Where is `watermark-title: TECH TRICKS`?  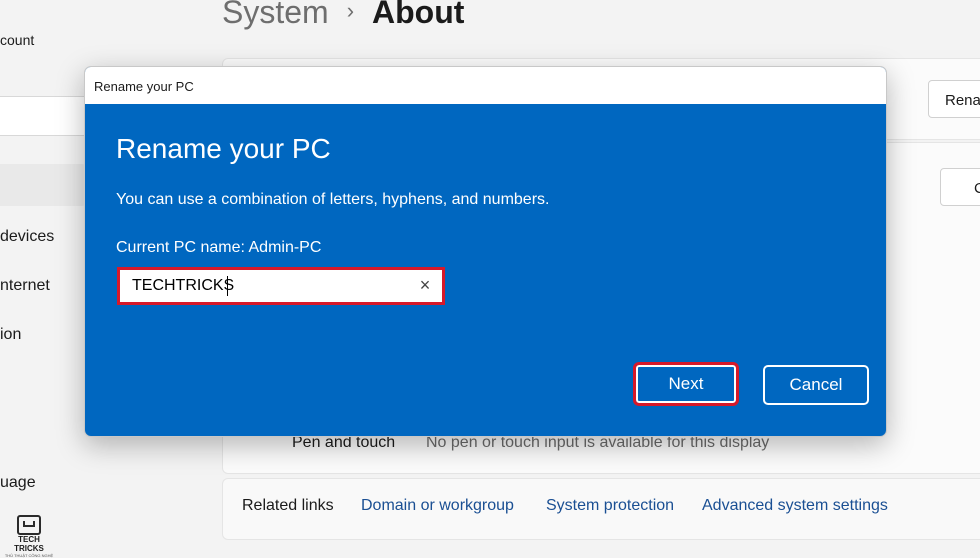
watermark-title: TECH TRICKS is located at coordinates (29, 544).